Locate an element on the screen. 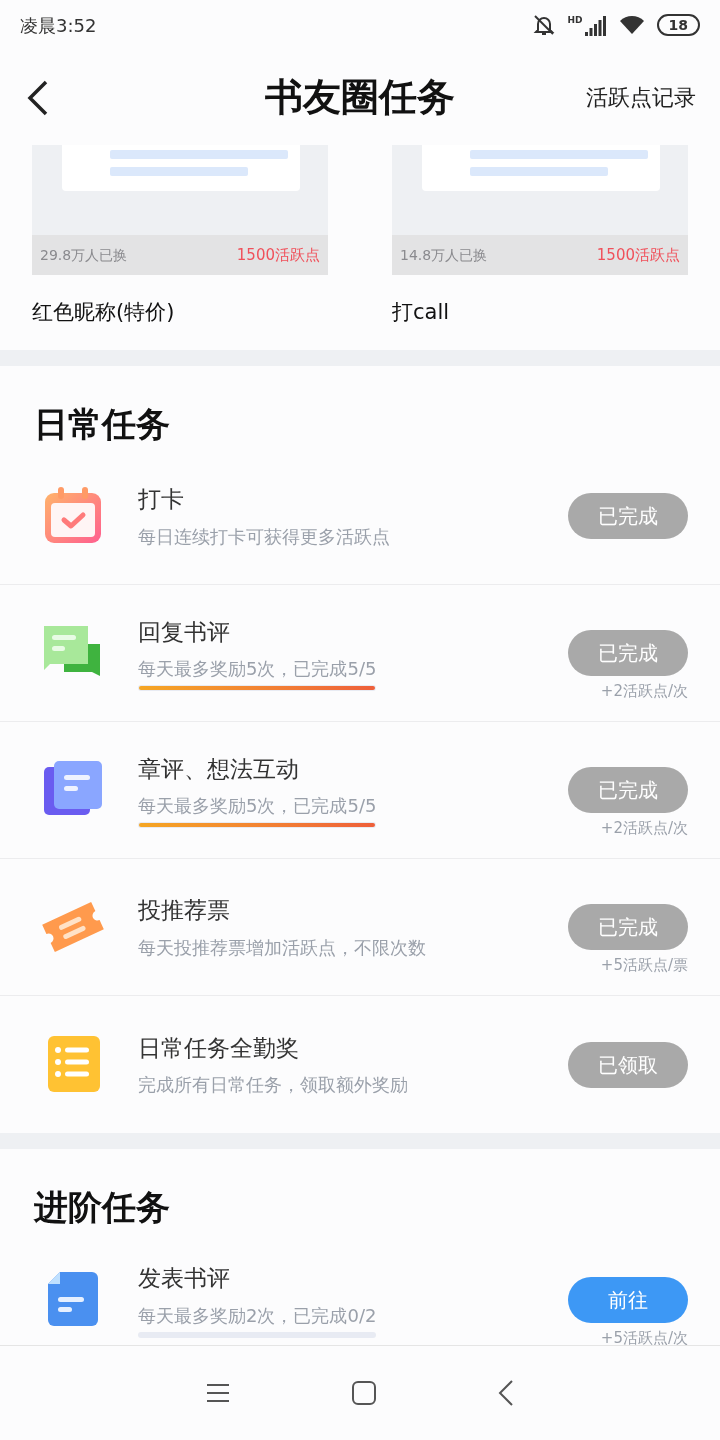  network-label: HD is located at coordinates (575, 20).